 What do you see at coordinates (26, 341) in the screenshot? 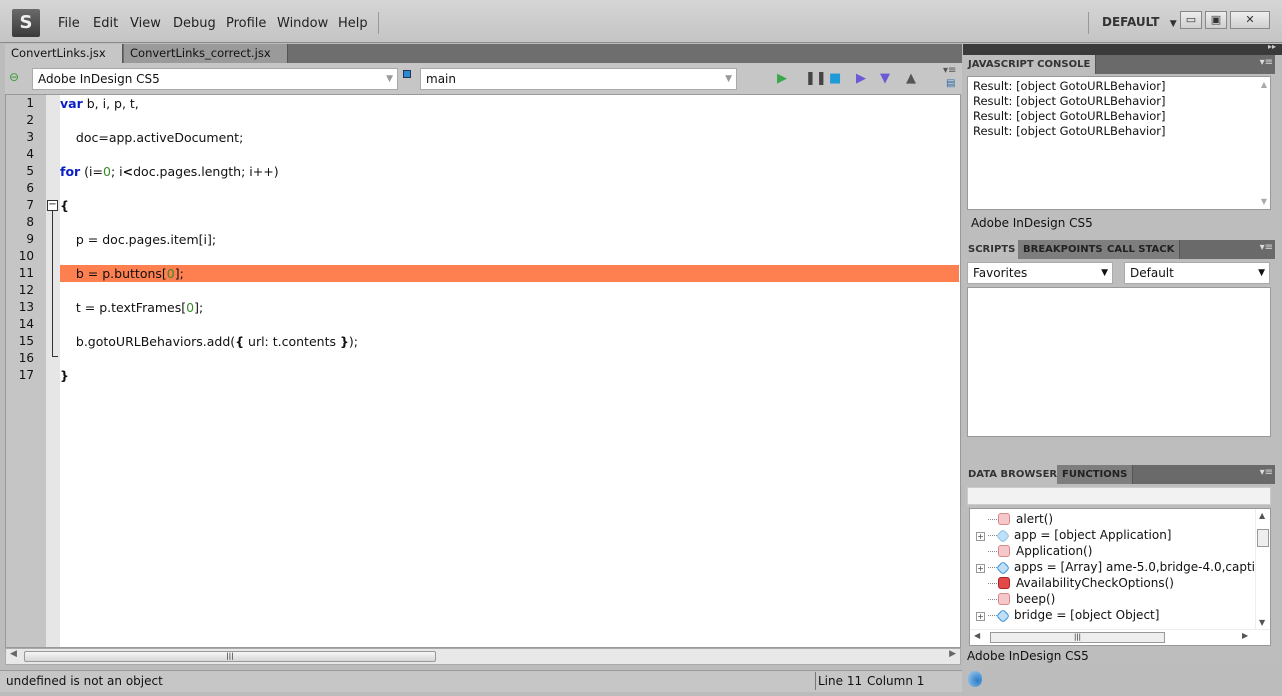
I see `line-number: 15` at bounding box center [26, 341].